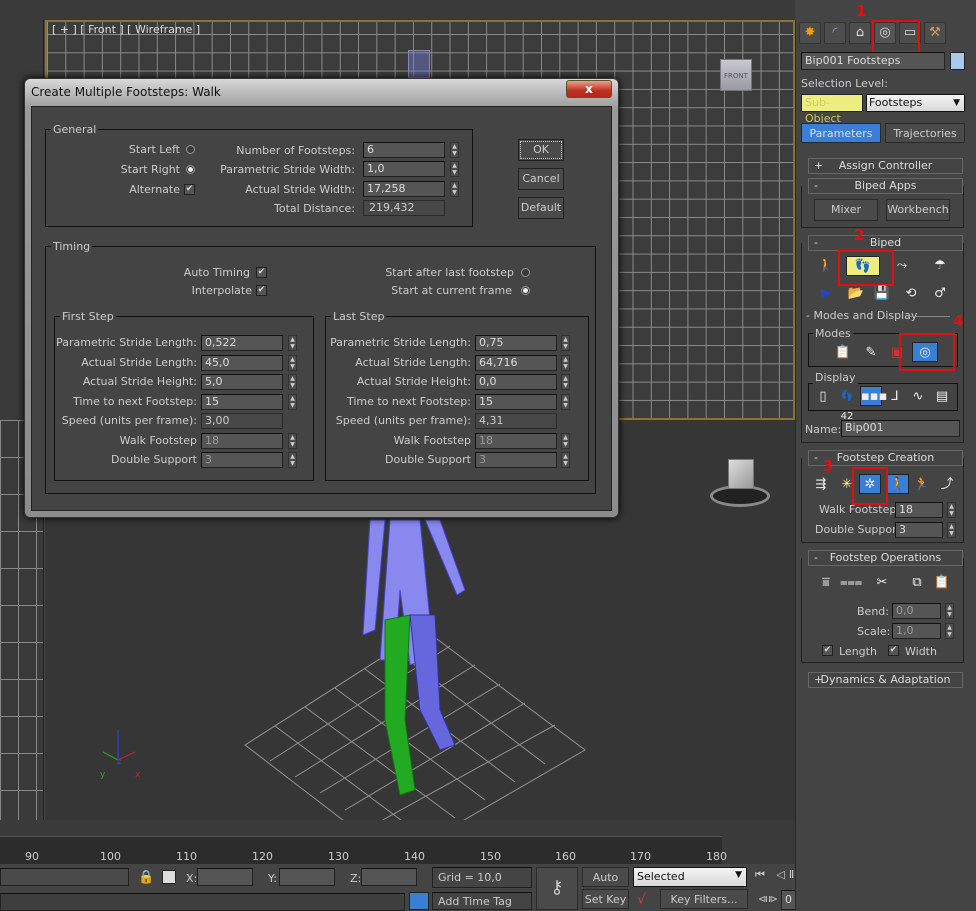  Describe the element at coordinates (363, 850) in the screenshot. I see `timeline-ruler: 90 100 110 120 130 140 150 160 170 180` at that location.